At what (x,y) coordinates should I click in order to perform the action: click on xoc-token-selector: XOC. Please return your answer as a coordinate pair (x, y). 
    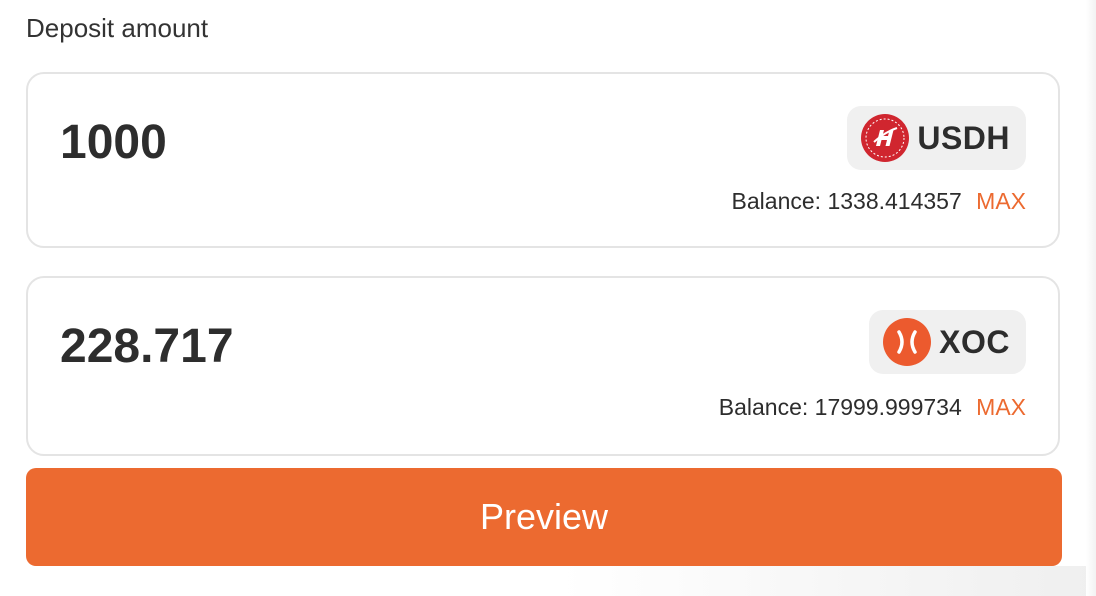
    Looking at the image, I should click on (947, 342).